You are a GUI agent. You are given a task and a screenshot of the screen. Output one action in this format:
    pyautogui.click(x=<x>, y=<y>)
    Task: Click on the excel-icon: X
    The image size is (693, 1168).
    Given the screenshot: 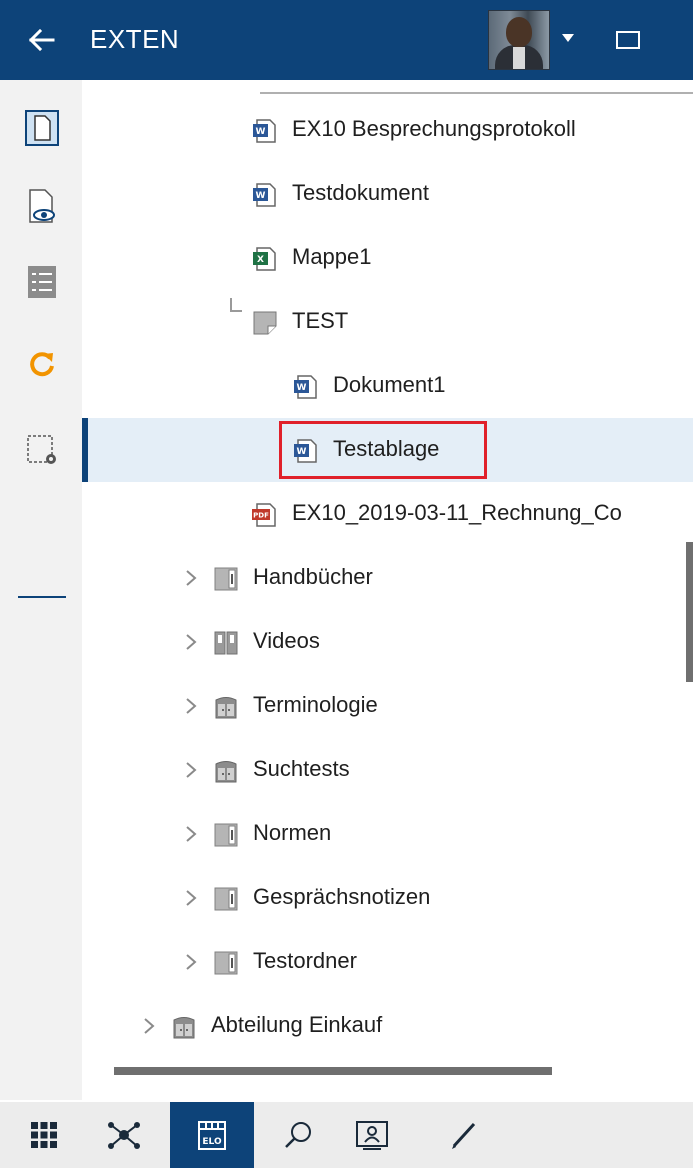 What is the action you would take?
    pyautogui.click(x=264, y=259)
    